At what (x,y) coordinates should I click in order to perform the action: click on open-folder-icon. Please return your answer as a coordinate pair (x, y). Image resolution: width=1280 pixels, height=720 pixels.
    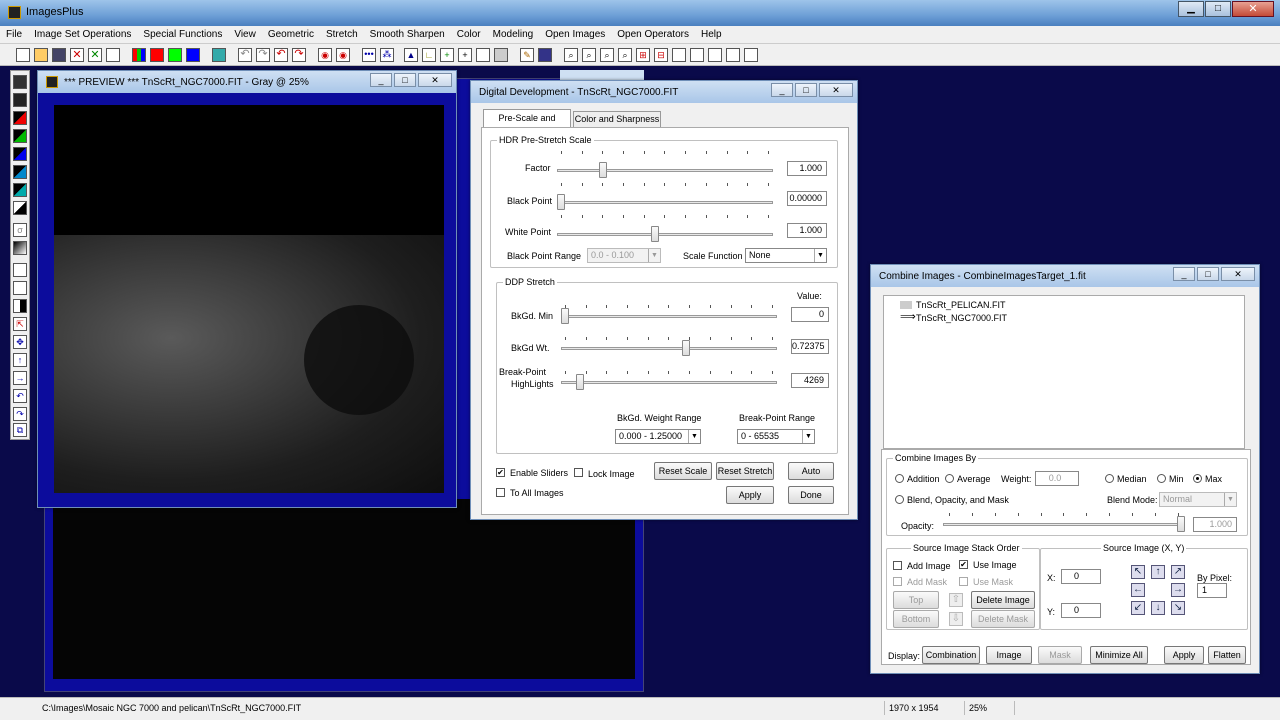
    Looking at the image, I should click on (41, 55).